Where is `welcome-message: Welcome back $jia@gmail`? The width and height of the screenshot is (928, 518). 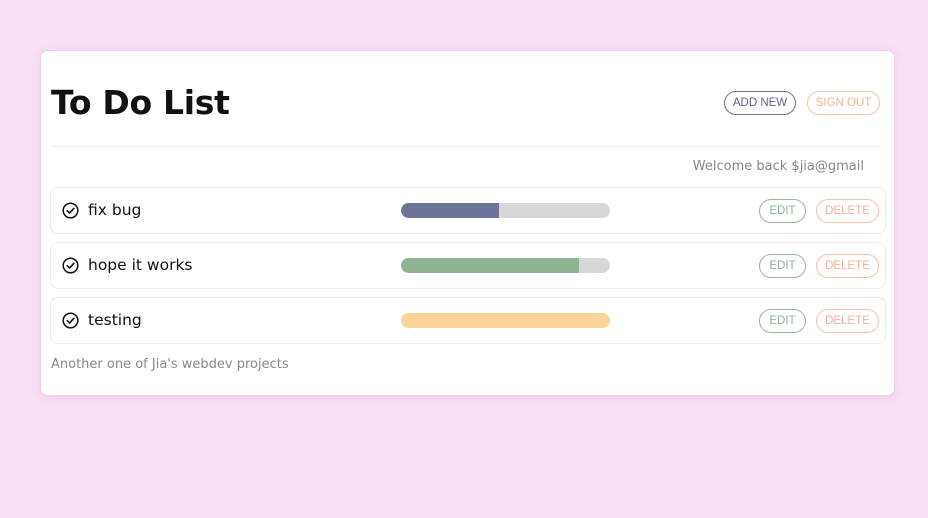 welcome-message: Welcome back $jia@gmail is located at coordinates (778, 166).